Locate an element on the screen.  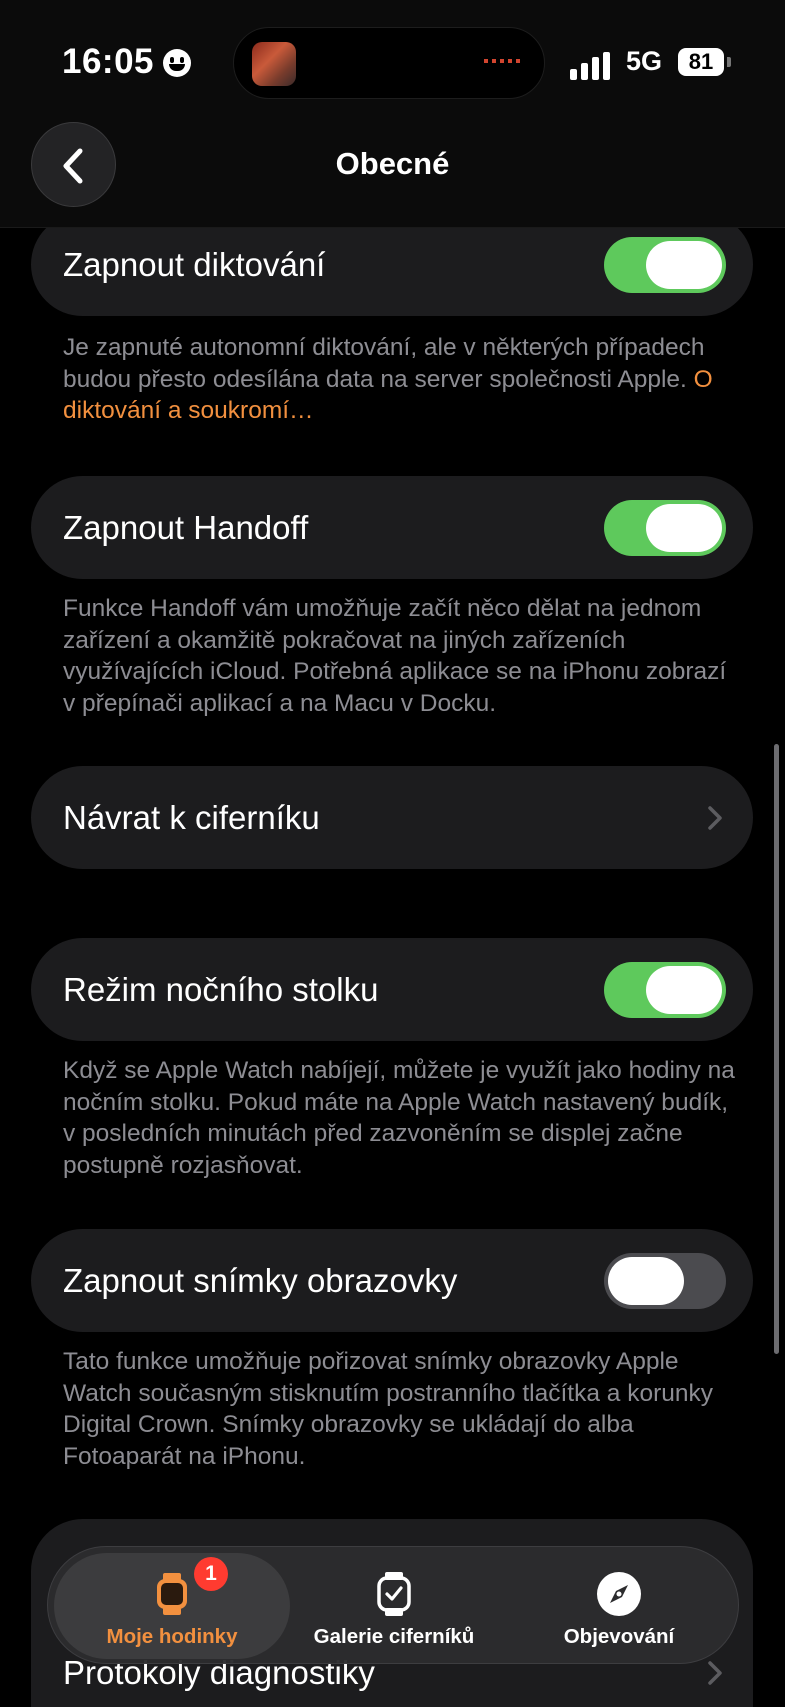
handoff-label: Zapnout Handoff is located at coordinates (186, 527).